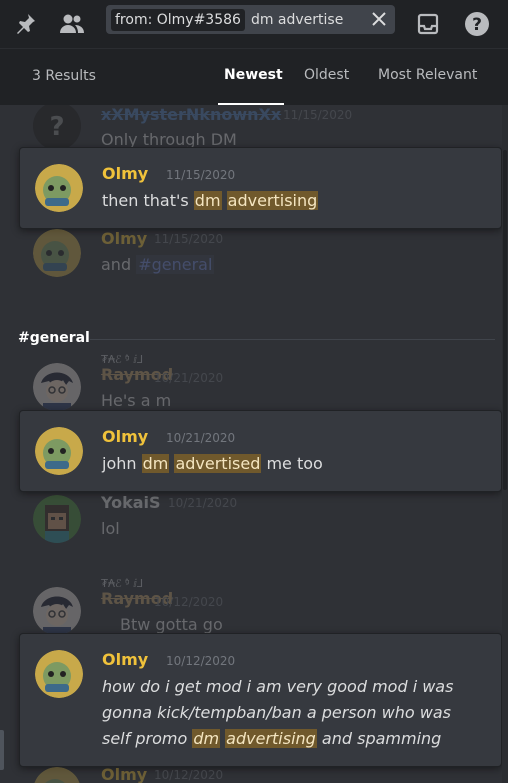 The width and height of the screenshot is (508, 783). Describe the element at coordinates (171, 624) in the screenshot. I see `message-text: Btw gotta go` at that location.